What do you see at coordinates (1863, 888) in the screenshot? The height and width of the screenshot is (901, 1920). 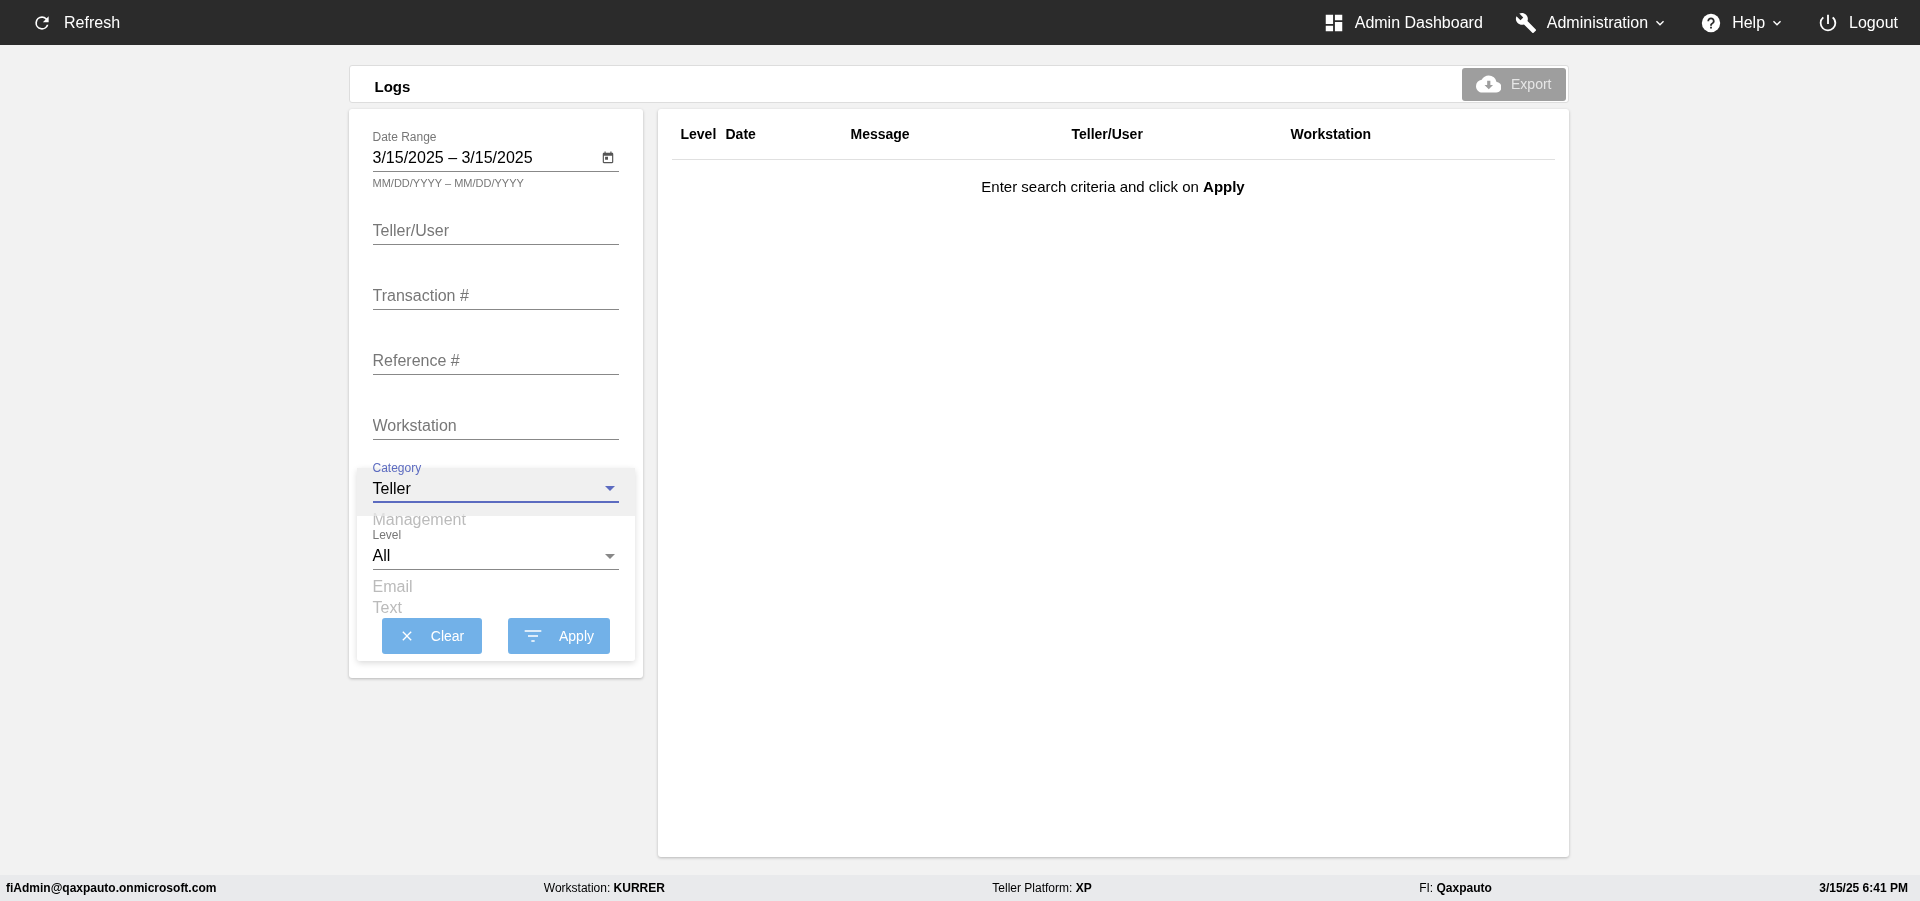 I see `status-text: 3/15/25 6:41 PM` at bounding box center [1863, 888].